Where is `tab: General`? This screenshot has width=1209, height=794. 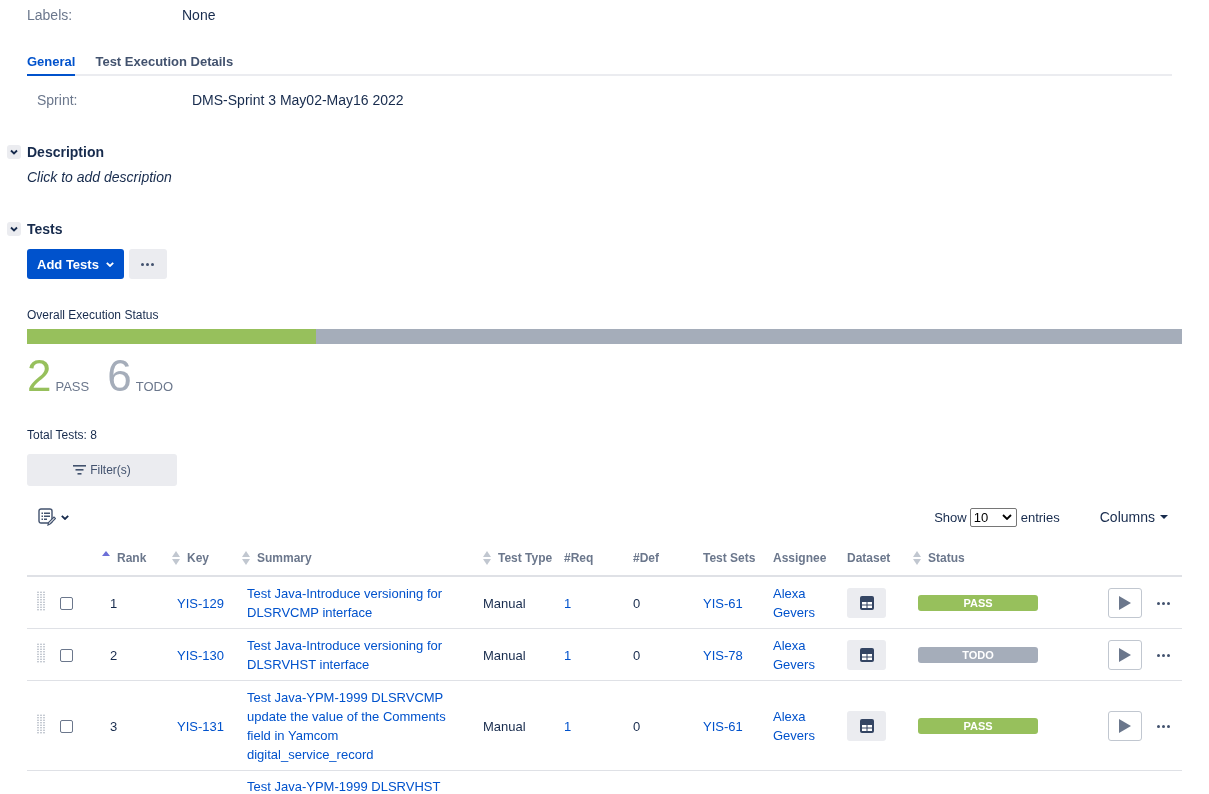 tab: General is located at coordinates (51, 64).